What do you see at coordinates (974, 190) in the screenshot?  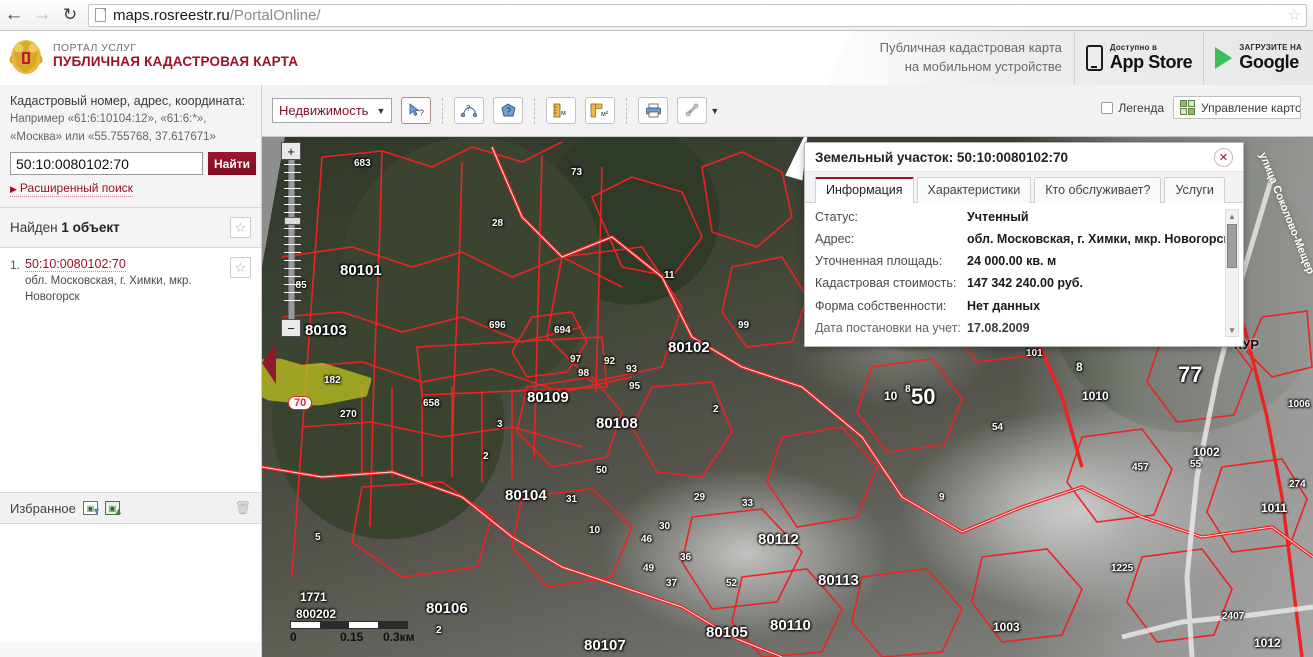 I see `tab-1: Характеристики` at bounding box center [974, 190].